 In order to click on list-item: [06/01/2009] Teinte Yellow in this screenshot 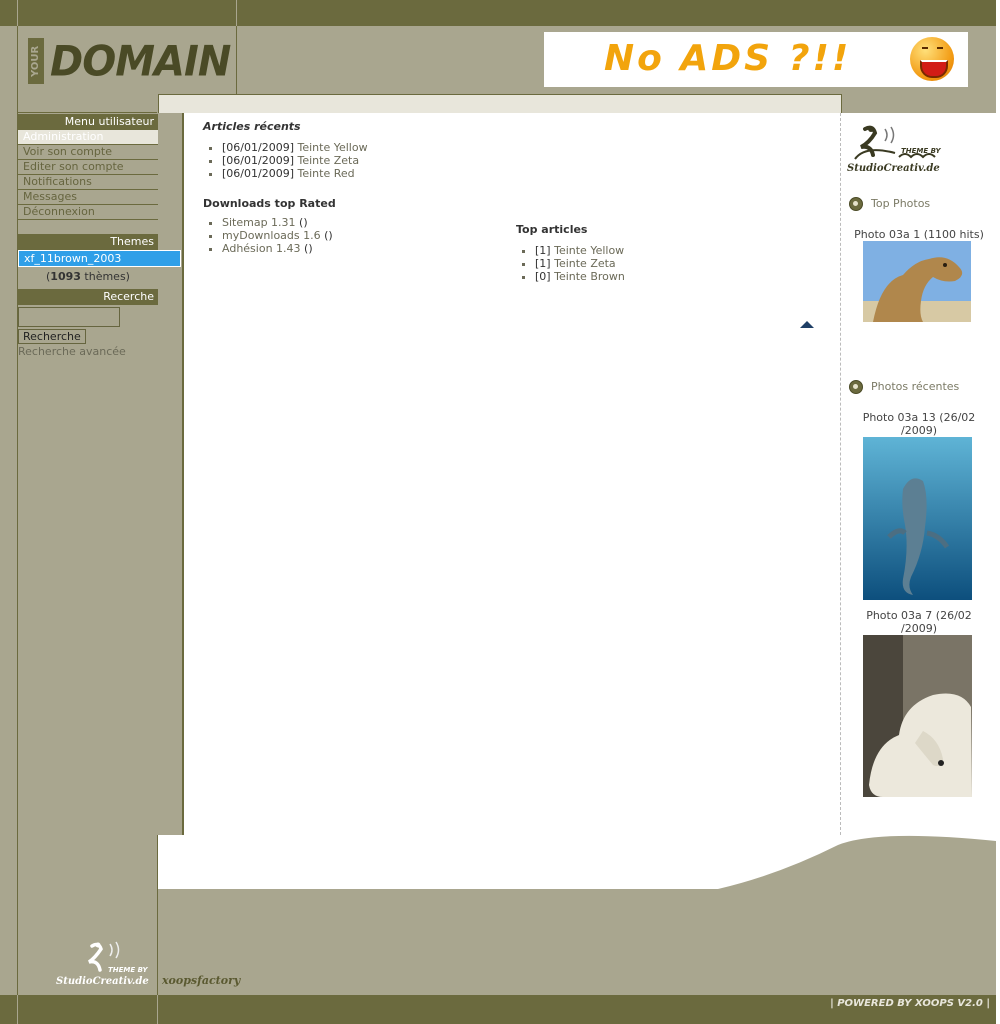, I will do `click(295, 147)`.